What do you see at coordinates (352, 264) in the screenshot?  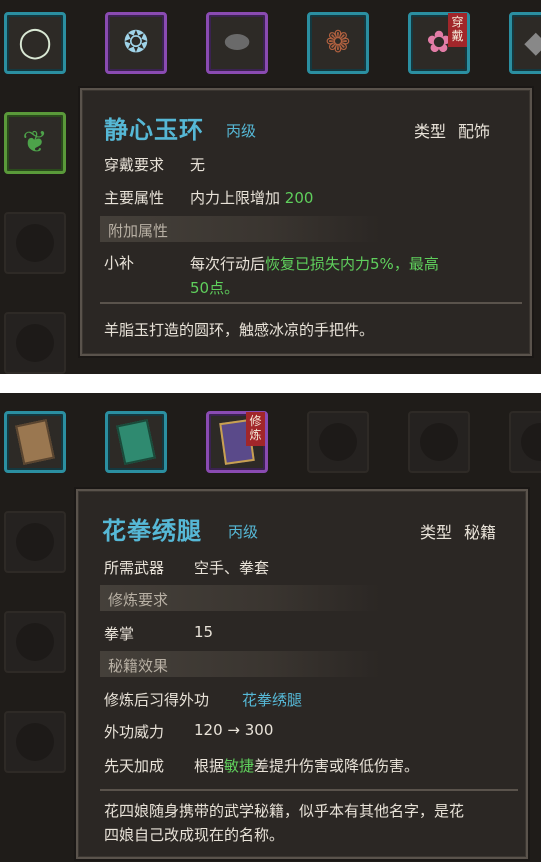 I see `effect-amount: 恢复已损失内力5%，最高` at bounding box center [352, 264].